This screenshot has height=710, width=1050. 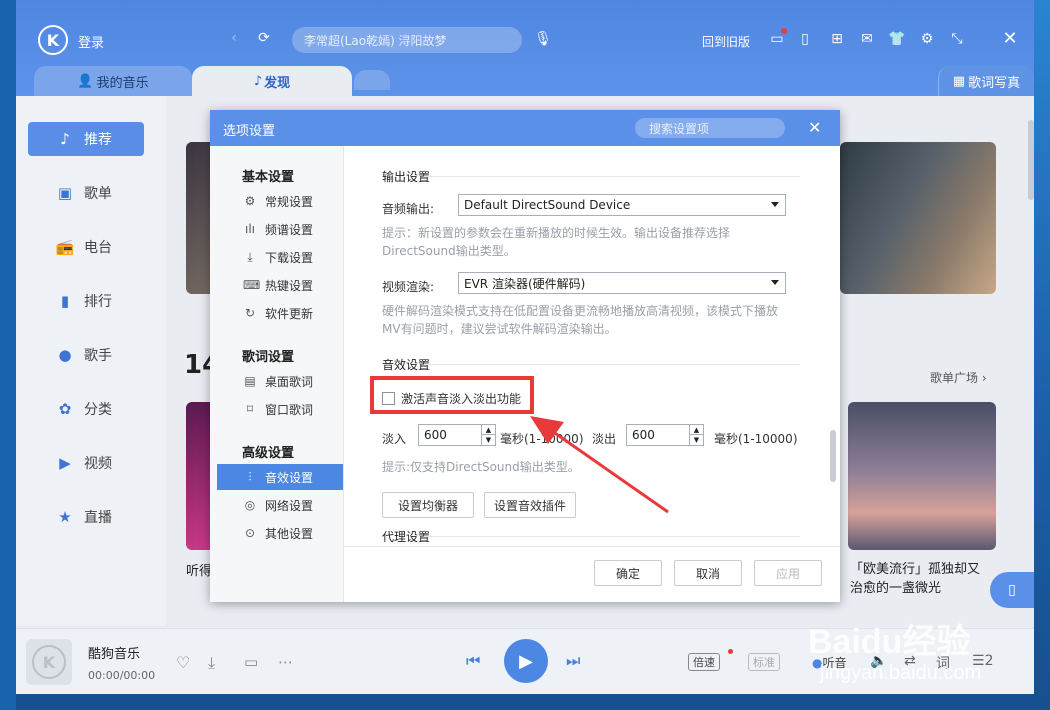 What do you see at coordinates (457, 435) in the screenshot?
I see `fade-in-stepper: 600 ▲ ▼` at bounding box center [457, 435].